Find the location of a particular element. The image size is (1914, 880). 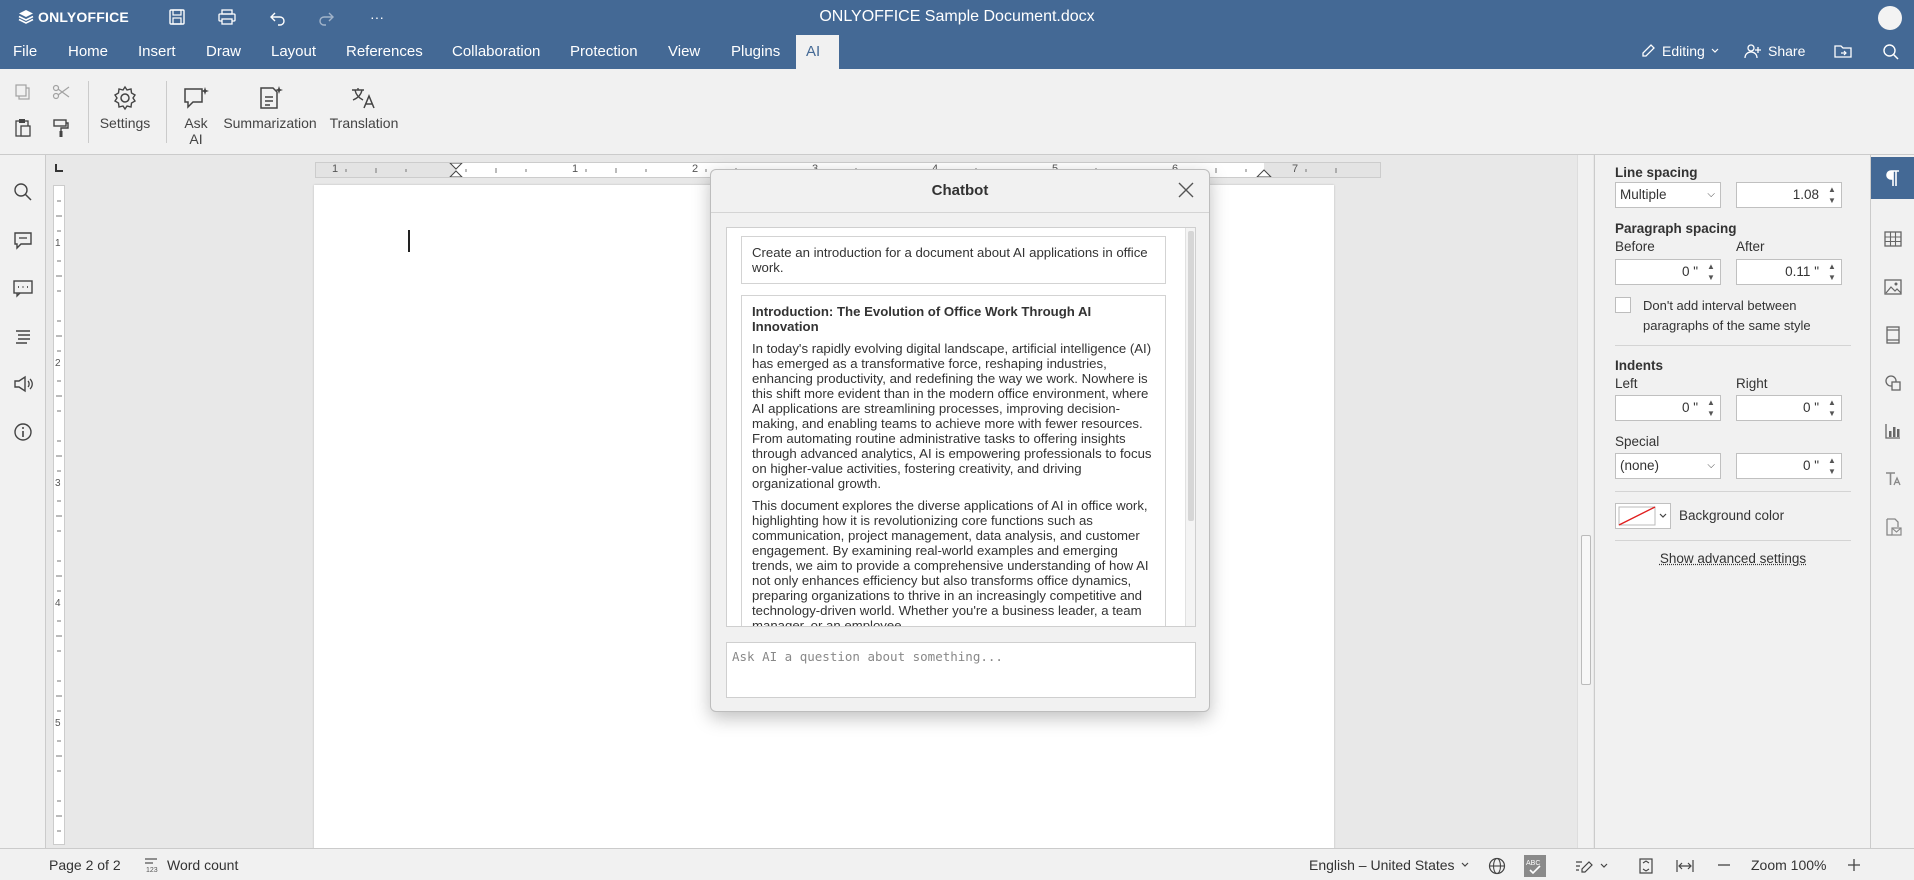

cut-icon is located at coordinates (61, 93).